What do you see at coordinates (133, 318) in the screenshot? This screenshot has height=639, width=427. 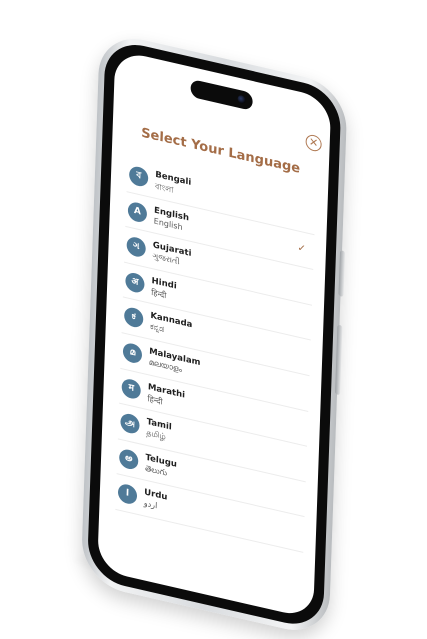 I see `kannada-letter-icon: ಕ` at bounding box center [133, 318].